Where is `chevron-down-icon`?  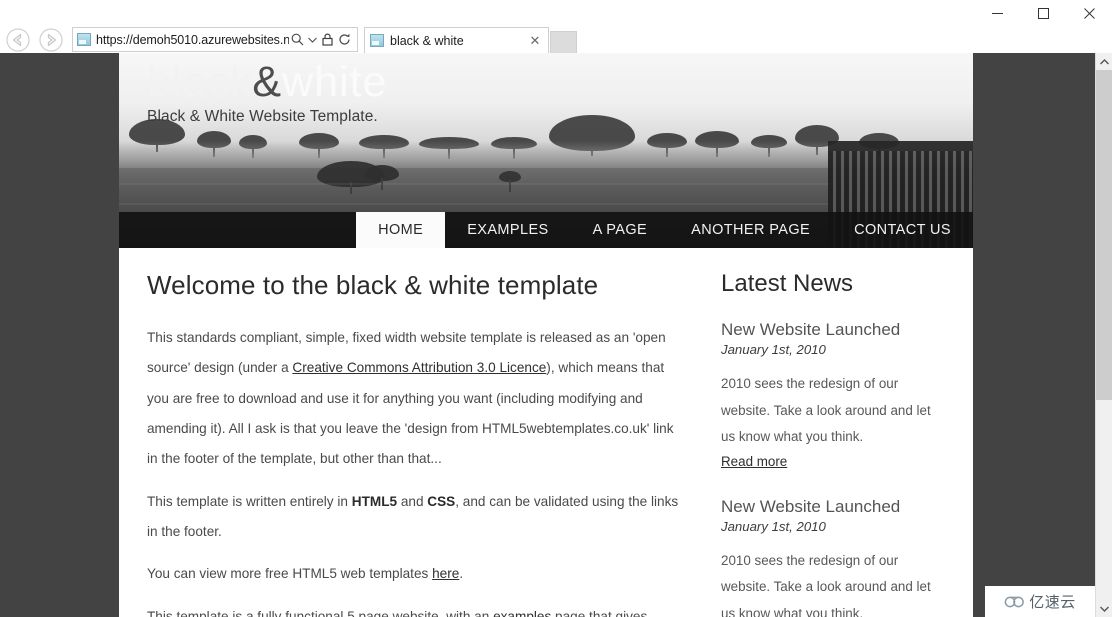 chevron-down-icon is located at coordinates (312, 39).